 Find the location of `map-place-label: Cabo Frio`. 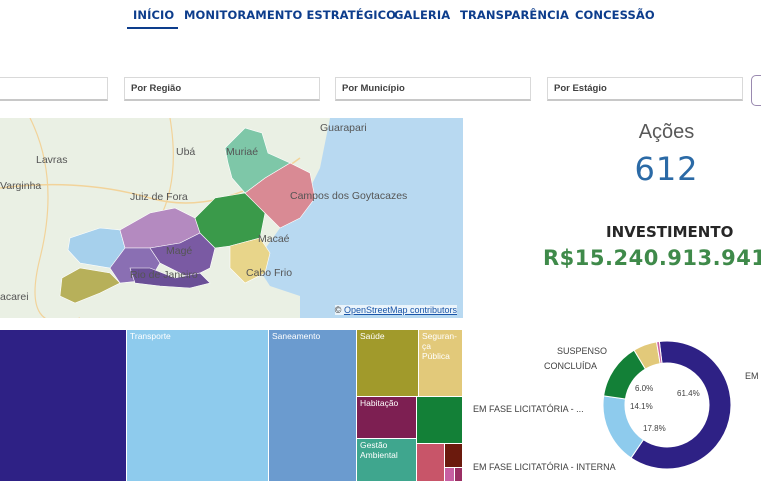

map-place-label: Cabo Frio is located at coordinates (269, 273).